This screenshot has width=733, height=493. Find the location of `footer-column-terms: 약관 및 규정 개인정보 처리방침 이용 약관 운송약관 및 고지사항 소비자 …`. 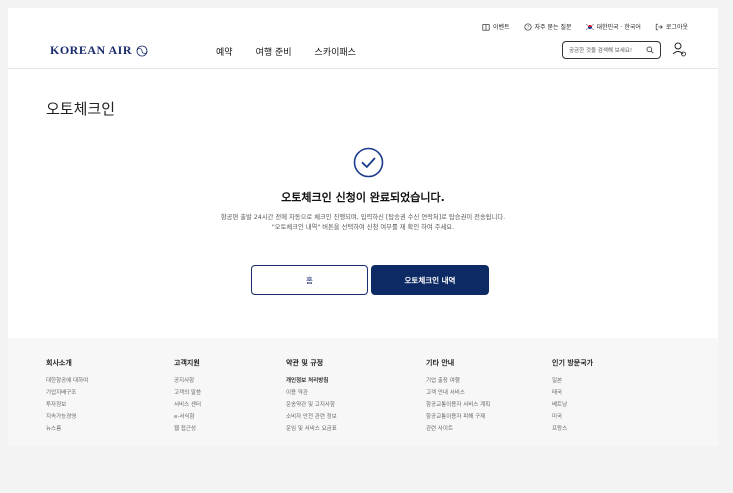

footer-column-terms: 약관 및 규정 개인정보 처리방침 이용 약관 운송약관 및 고지사항 소비자 … is located at coordinates (356, 396).